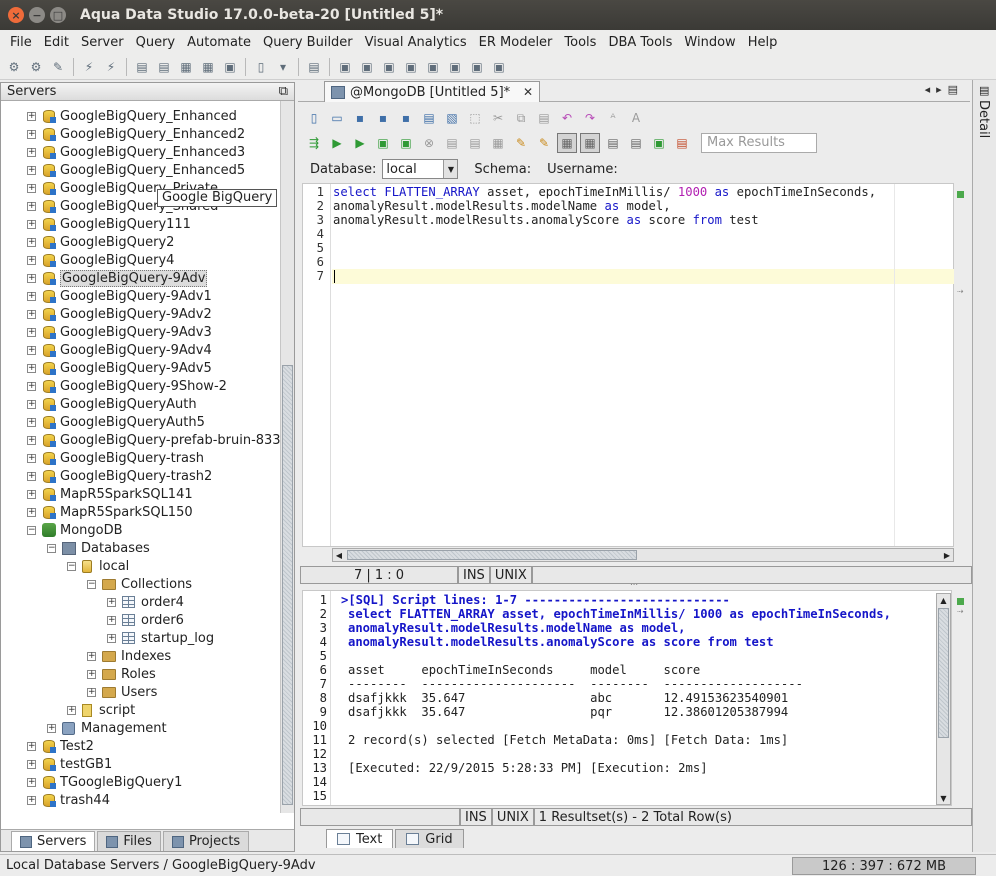 Image resolution: width=996 pixels, height=876 pixels. What do you see at coordinates (160, 638) in the screenshot?
I see `tree-item: + startup_log` at bounding box center [160, 638].